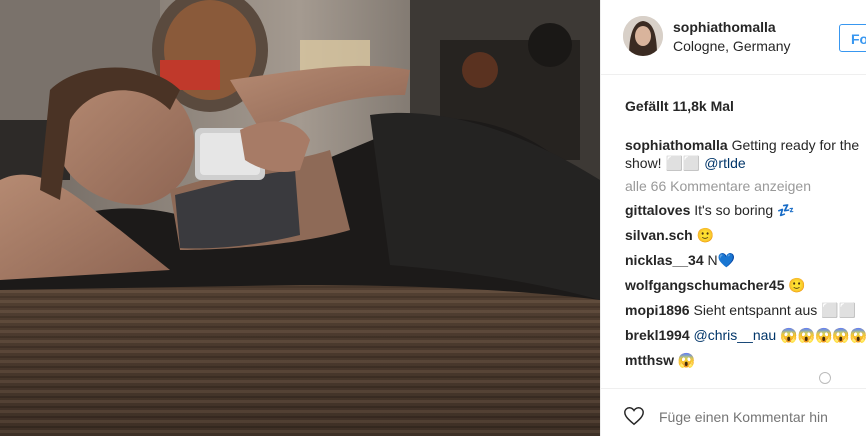 The image size is (866, 437). I want to click on comment-text: It's so boring 💤, so click(744, 210).